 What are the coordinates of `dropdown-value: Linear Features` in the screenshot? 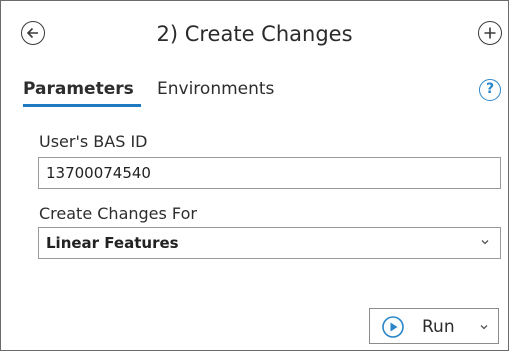 It's located at (112, 243).